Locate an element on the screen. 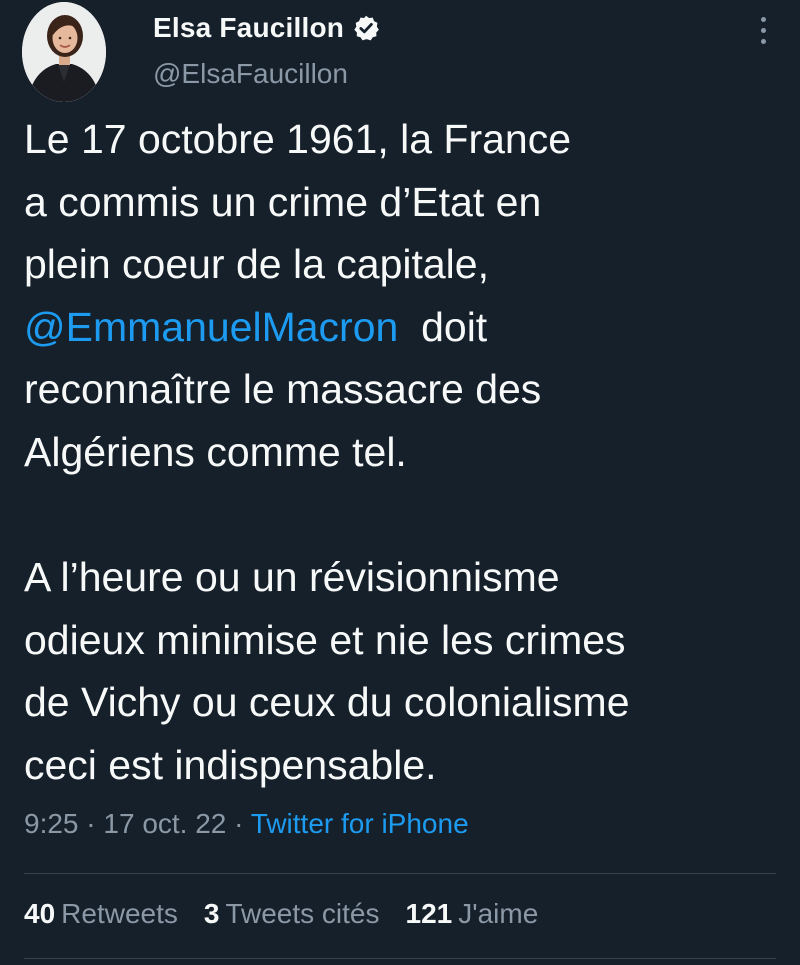 This screenshot has width=800, height=965. avatar is located at coordinates (64, 52).